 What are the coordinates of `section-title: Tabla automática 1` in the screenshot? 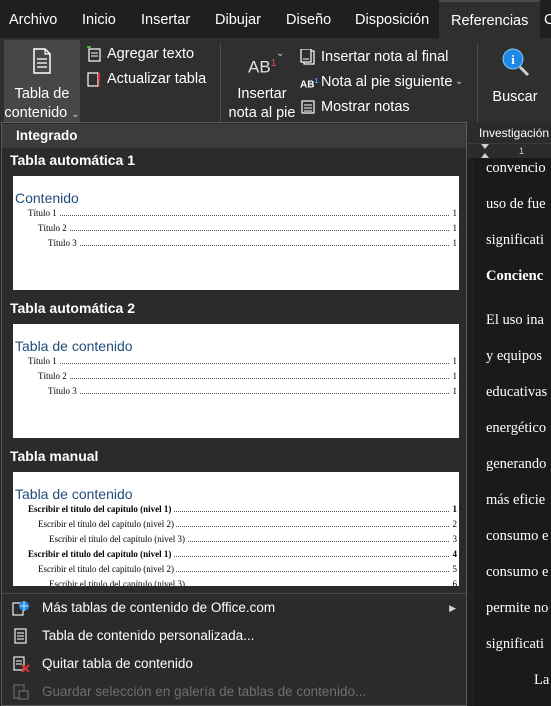 It's located at (73, 160).